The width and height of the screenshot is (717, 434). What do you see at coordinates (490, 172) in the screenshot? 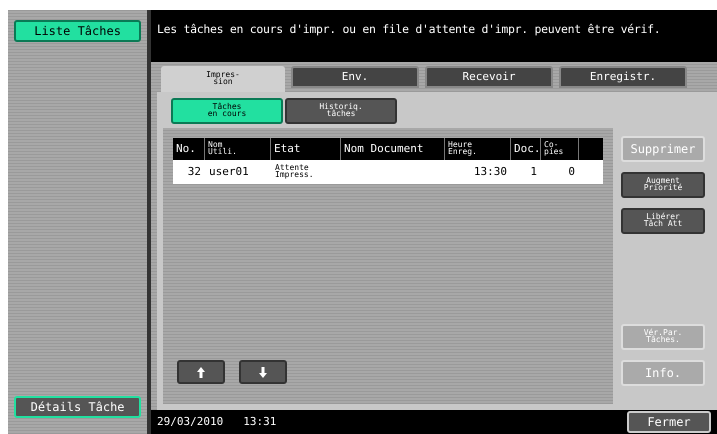
I see `table-cell: 13:30` at bounding box center [490, 172].